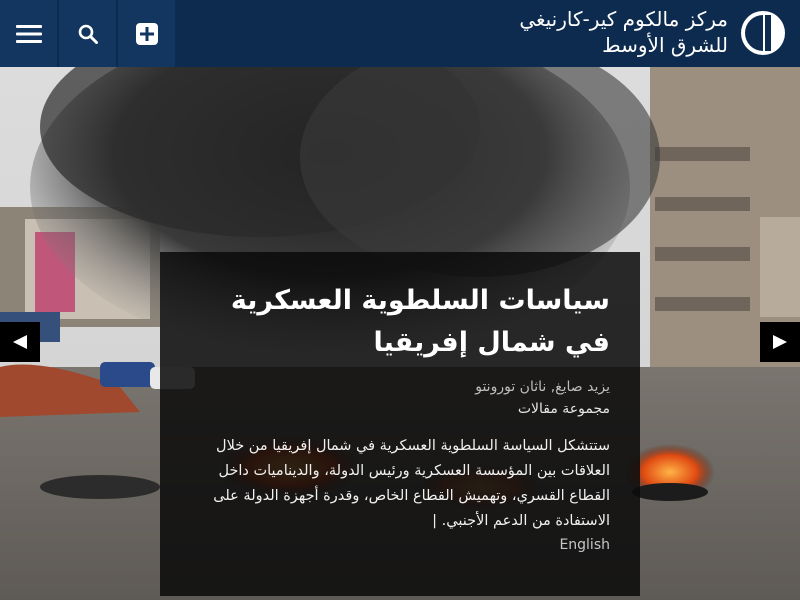 This screenshot has height=600, width=800. I want to click on site-logo-text: مركز مالكوم كير-كارنيغي للشرق الأوسط, so click(623, 32).